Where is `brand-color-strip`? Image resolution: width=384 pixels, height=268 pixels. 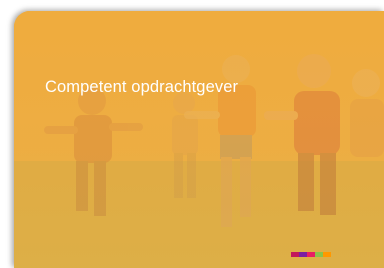 brand-color-strip is located at coordinates (311, 254).